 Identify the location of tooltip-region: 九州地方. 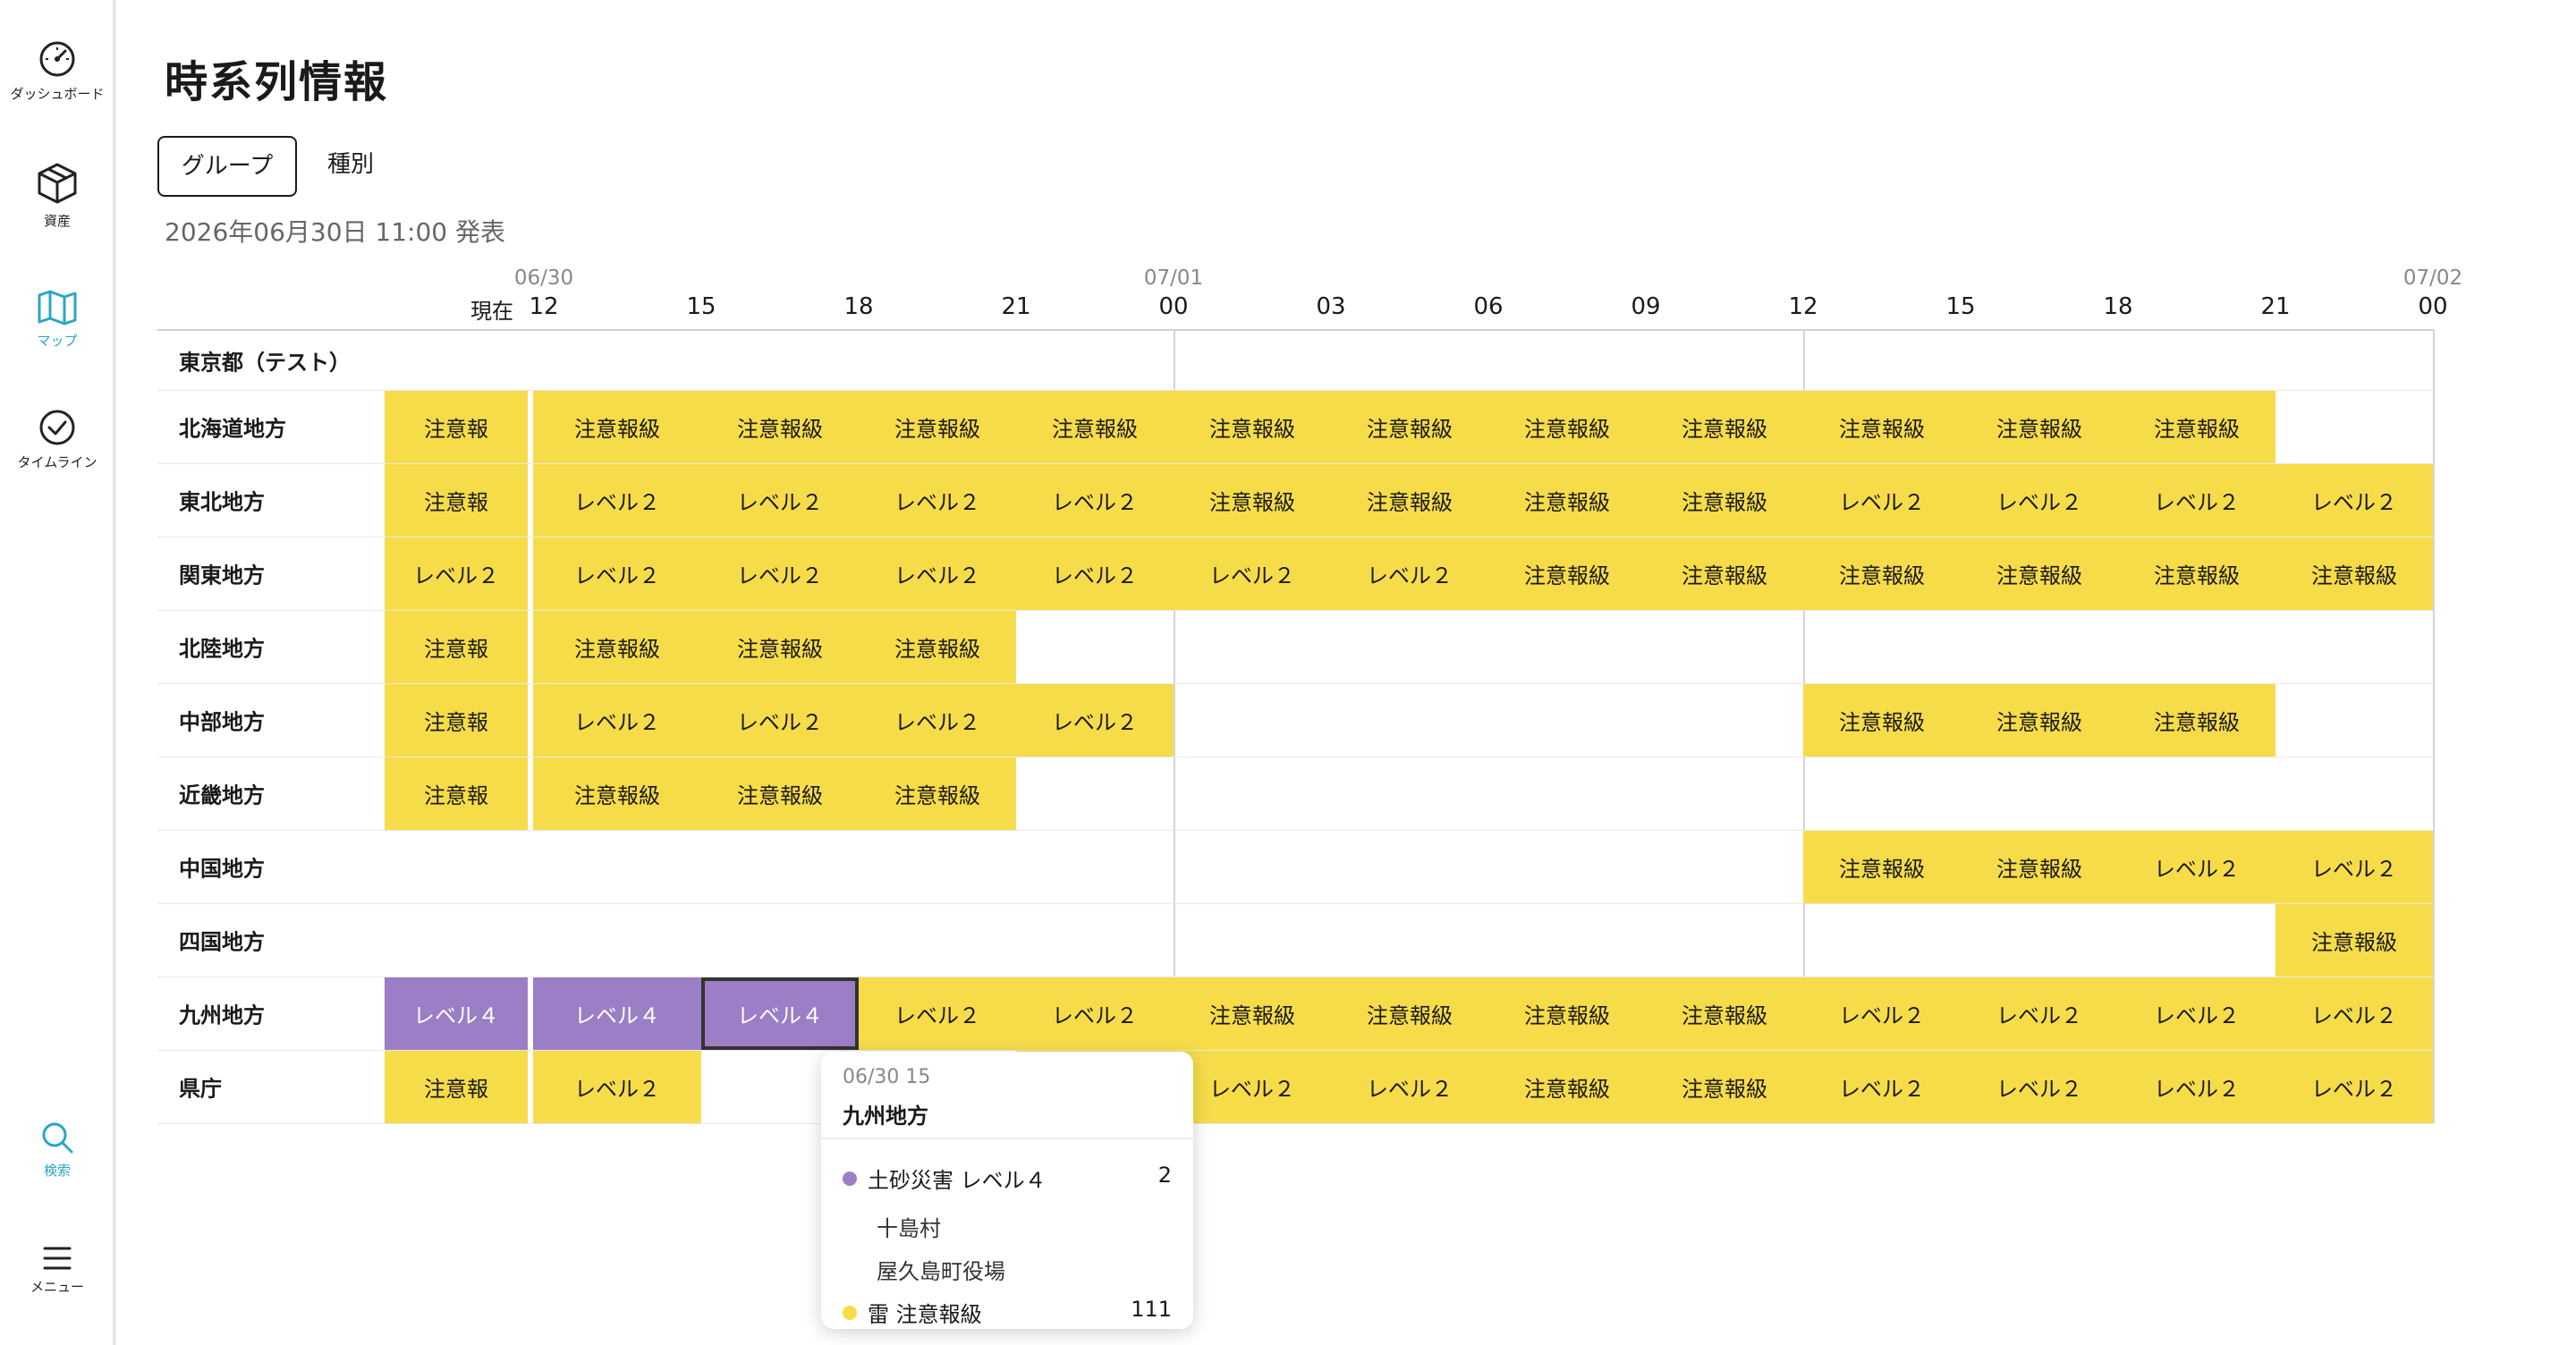
(885, 1116).